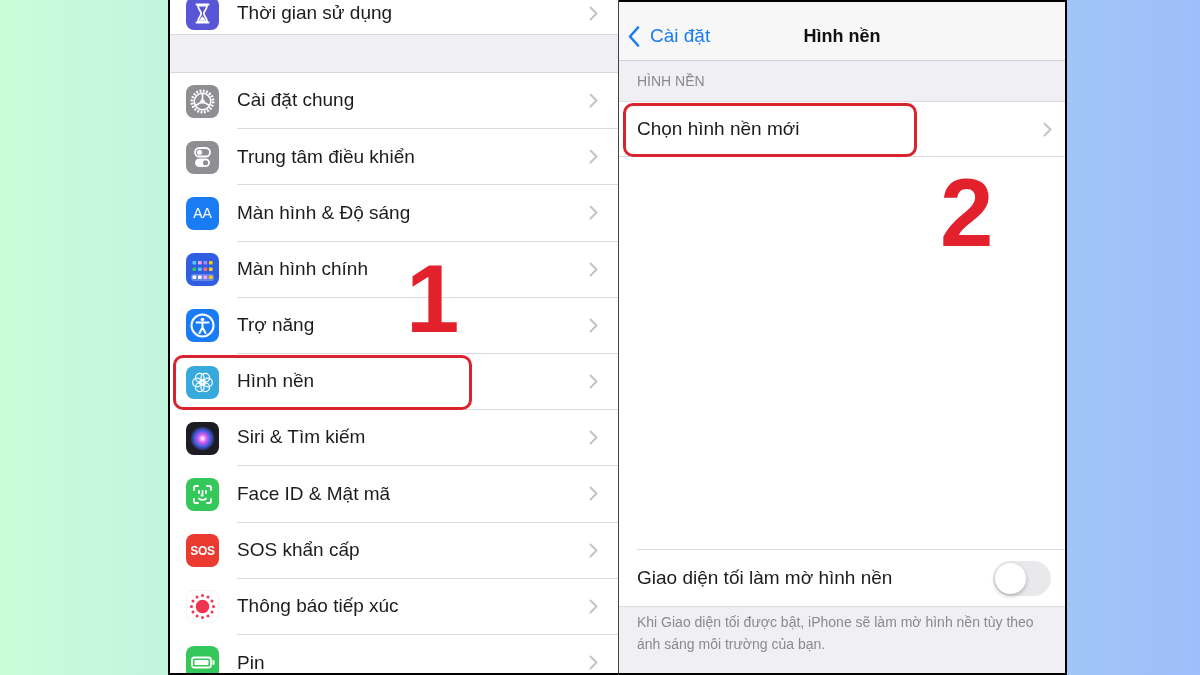 This screenshot has height=675, width=1200. I want to click on settings-item: Pin, so click(251, 660).